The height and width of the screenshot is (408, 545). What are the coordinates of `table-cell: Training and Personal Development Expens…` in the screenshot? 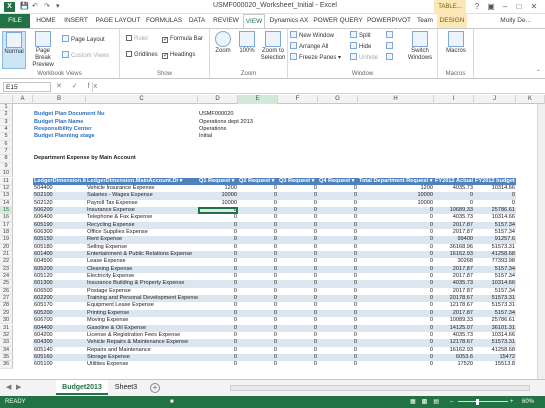 It's located at (142, 299).